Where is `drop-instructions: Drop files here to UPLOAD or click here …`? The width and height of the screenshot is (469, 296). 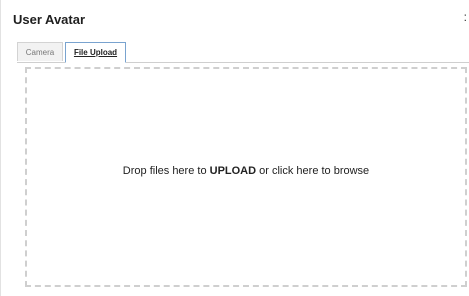 drop-instructions: Drop files here to UPLOAD or click here … is located at coordinates (246, 171).